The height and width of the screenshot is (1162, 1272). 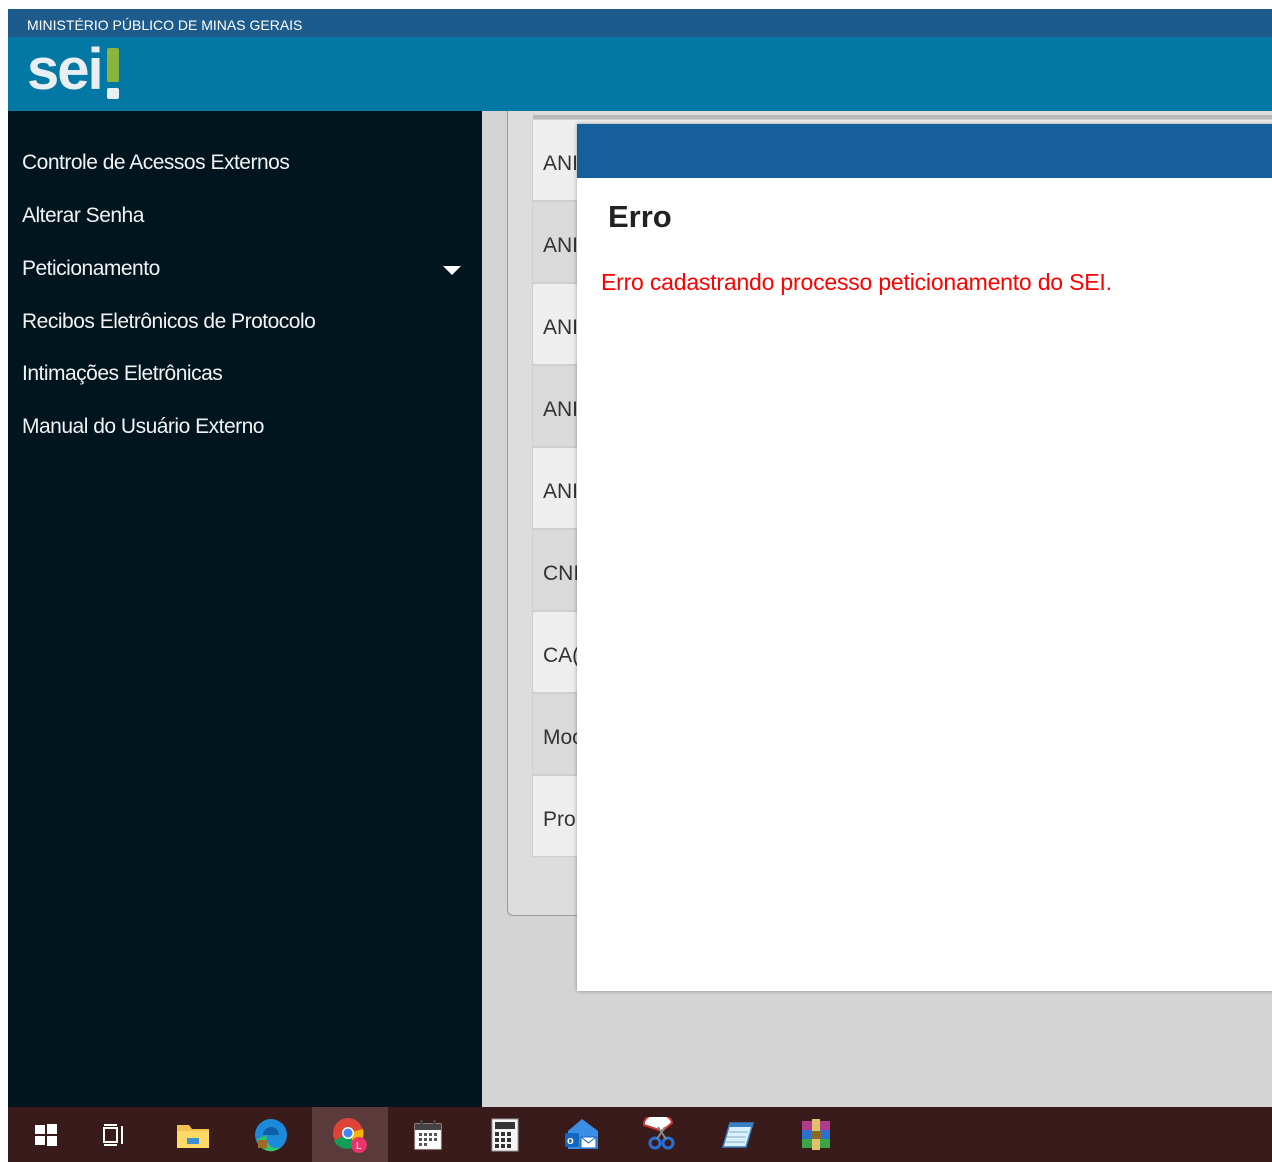 I want to click on row-label: CA(, so click(x=561, y=655).